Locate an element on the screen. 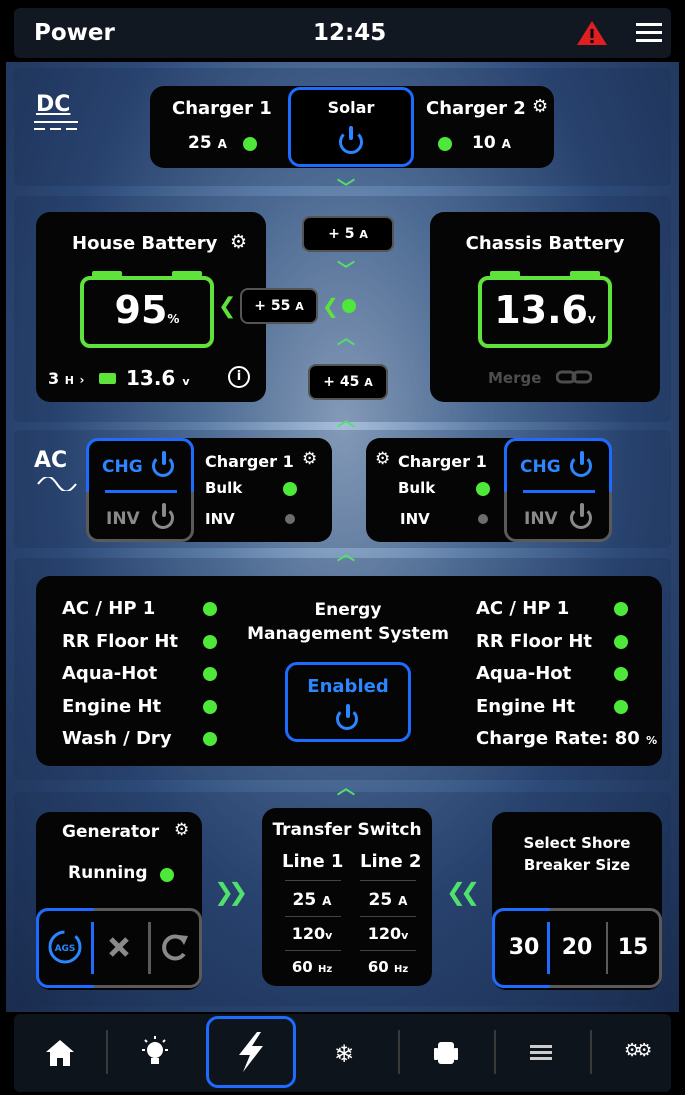 Image resolution: width=685 pixels, height=1095 pixels. transfer-switch-title: Transfer Switch is located at coordinates (347, 830).